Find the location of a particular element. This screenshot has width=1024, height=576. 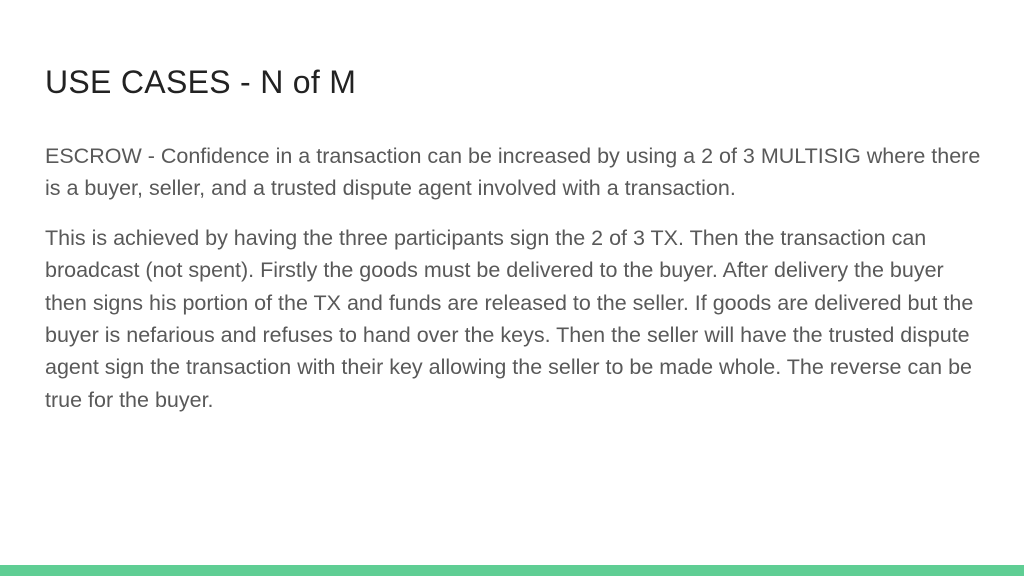

slide-title: USE CASES - N of M is located at coordinates (201, 82).